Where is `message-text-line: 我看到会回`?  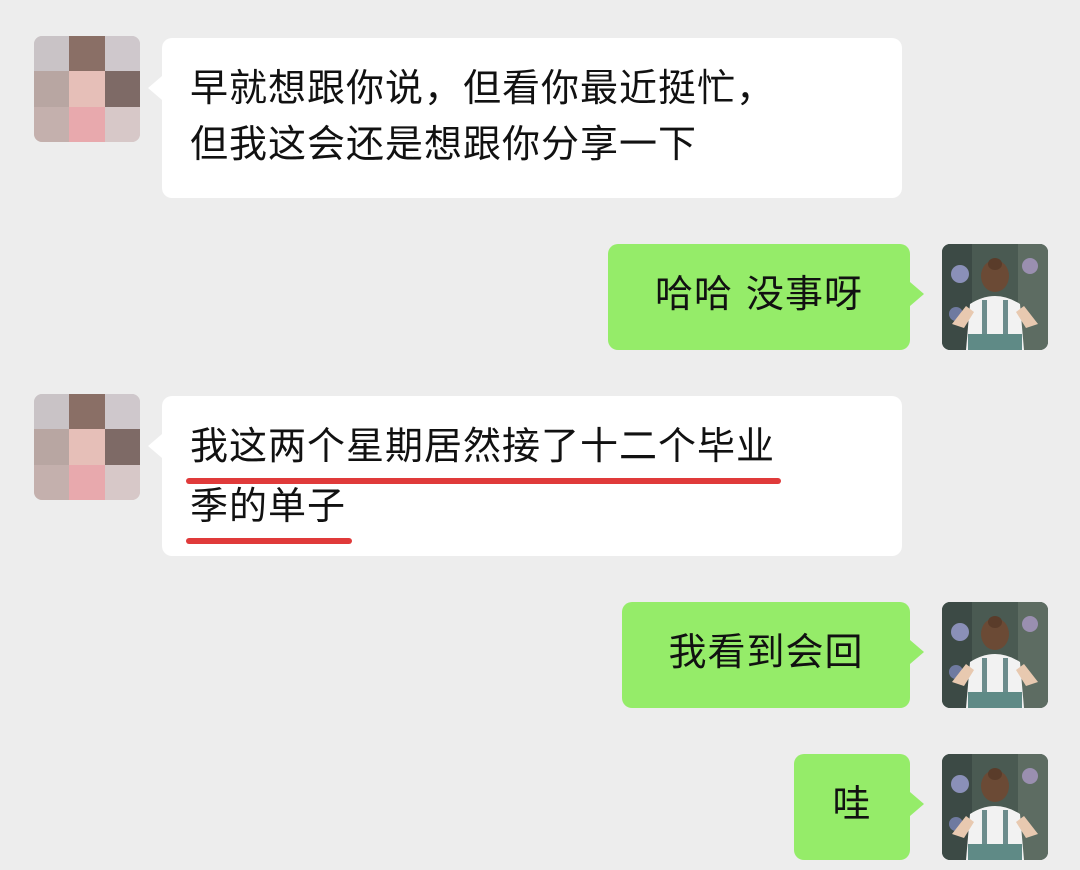
message-text-line: 我看到会回 is located at coordinates (766, 652).